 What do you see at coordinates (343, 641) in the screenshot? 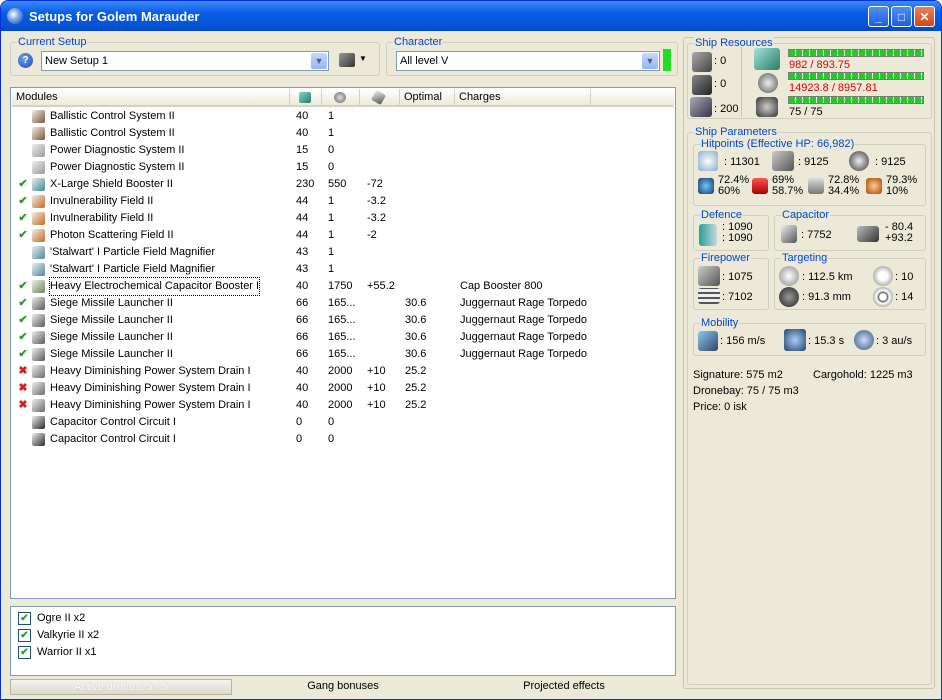
I see `drones-list: ✔ Ogre II x2 ✔ Valkyrie II x2 ✔ Warrior II x1` at bounding box center [343, 641].